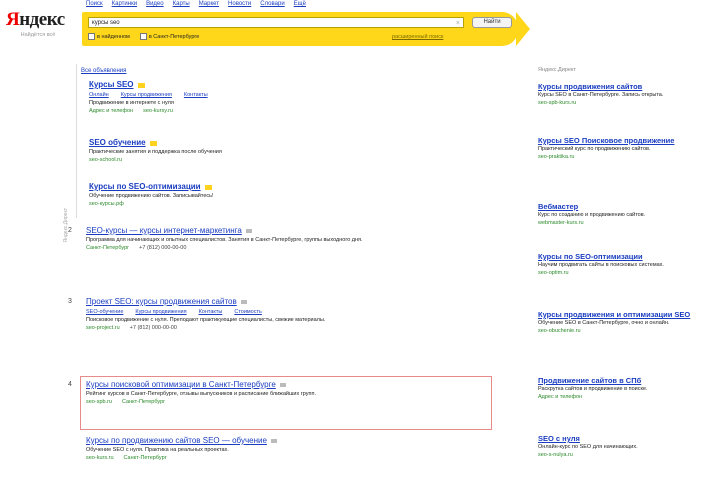 The width and height of the screenshot is (720, 480). Describe the element at coordinates (13, 19) in the screenshot. I see `logo-first-letter: Я` at that location.